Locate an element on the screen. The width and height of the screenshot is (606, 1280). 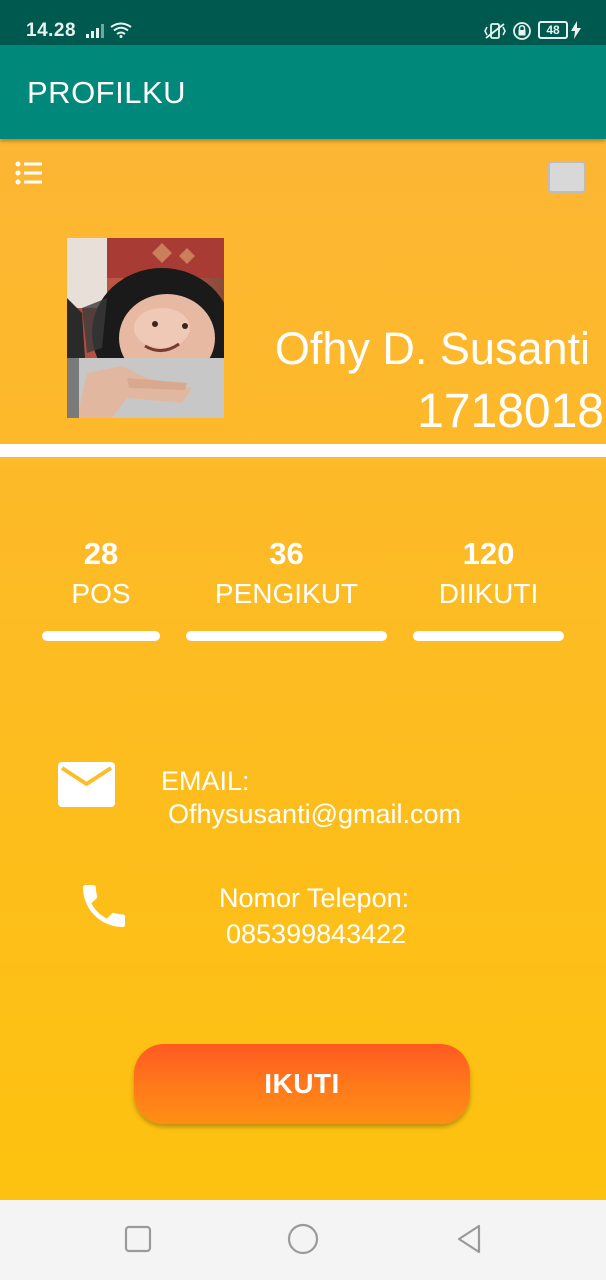
stat-following-underline is located at coordinates (488, 636).